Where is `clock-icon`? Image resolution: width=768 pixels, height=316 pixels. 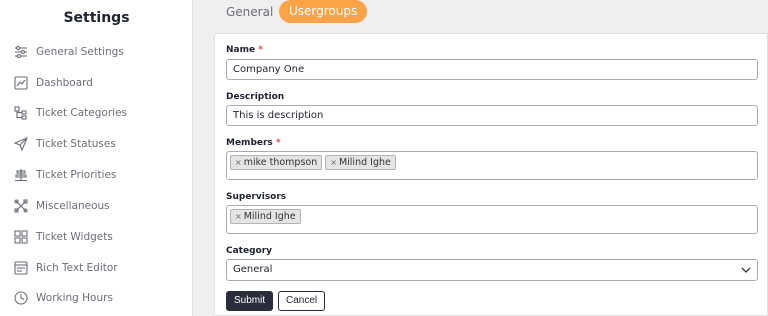 clock-icon is located at coordinates (21, 298).